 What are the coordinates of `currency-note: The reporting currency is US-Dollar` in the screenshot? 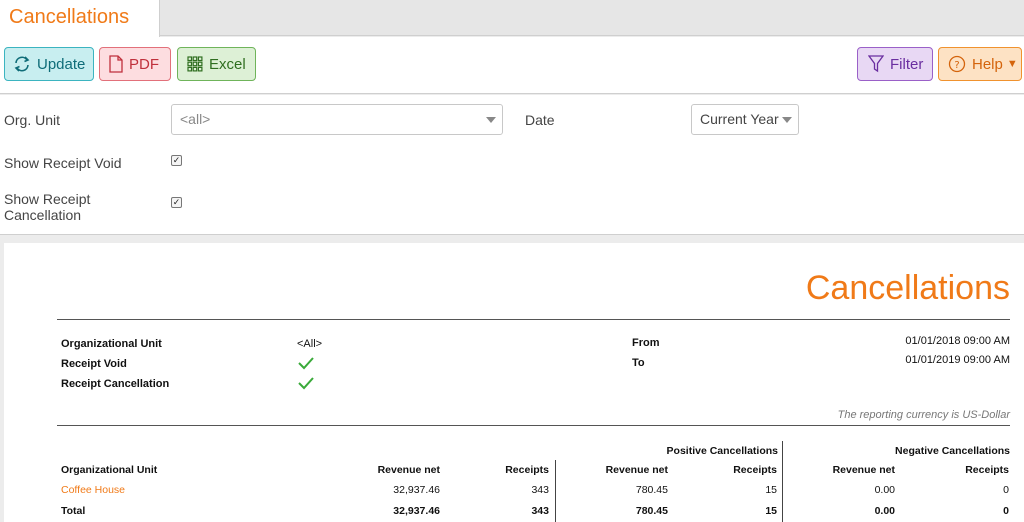 It's located at (923, 415).